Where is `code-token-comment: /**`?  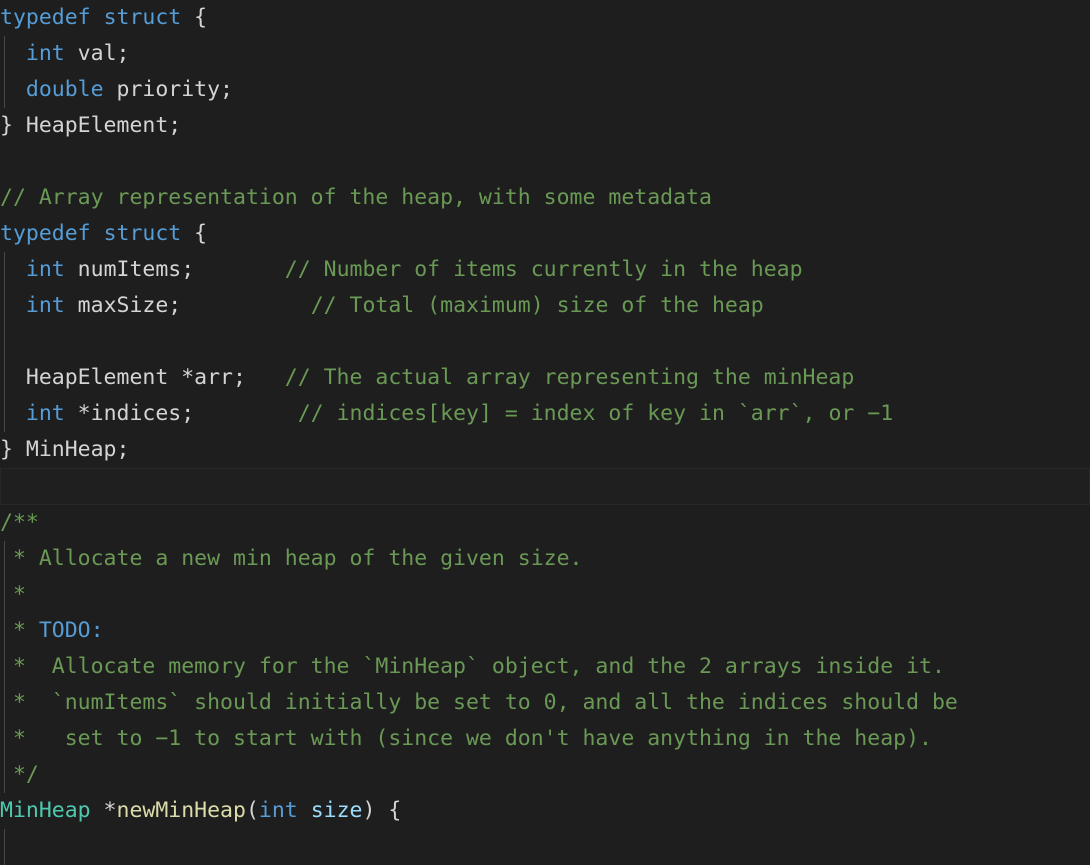 code-token-comment: /** is located at coordinates (19, 522).